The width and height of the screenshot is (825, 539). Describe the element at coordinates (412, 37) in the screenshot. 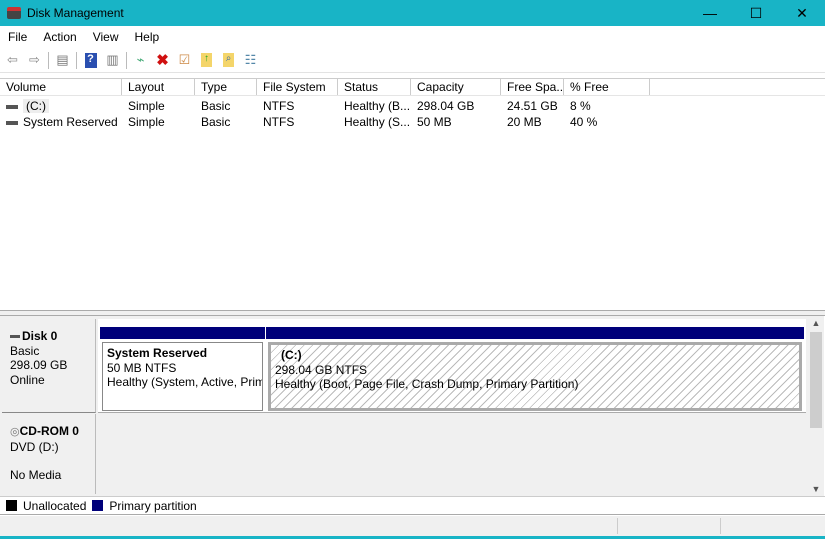

I see `menu-bar: File Action View Help` at that location.